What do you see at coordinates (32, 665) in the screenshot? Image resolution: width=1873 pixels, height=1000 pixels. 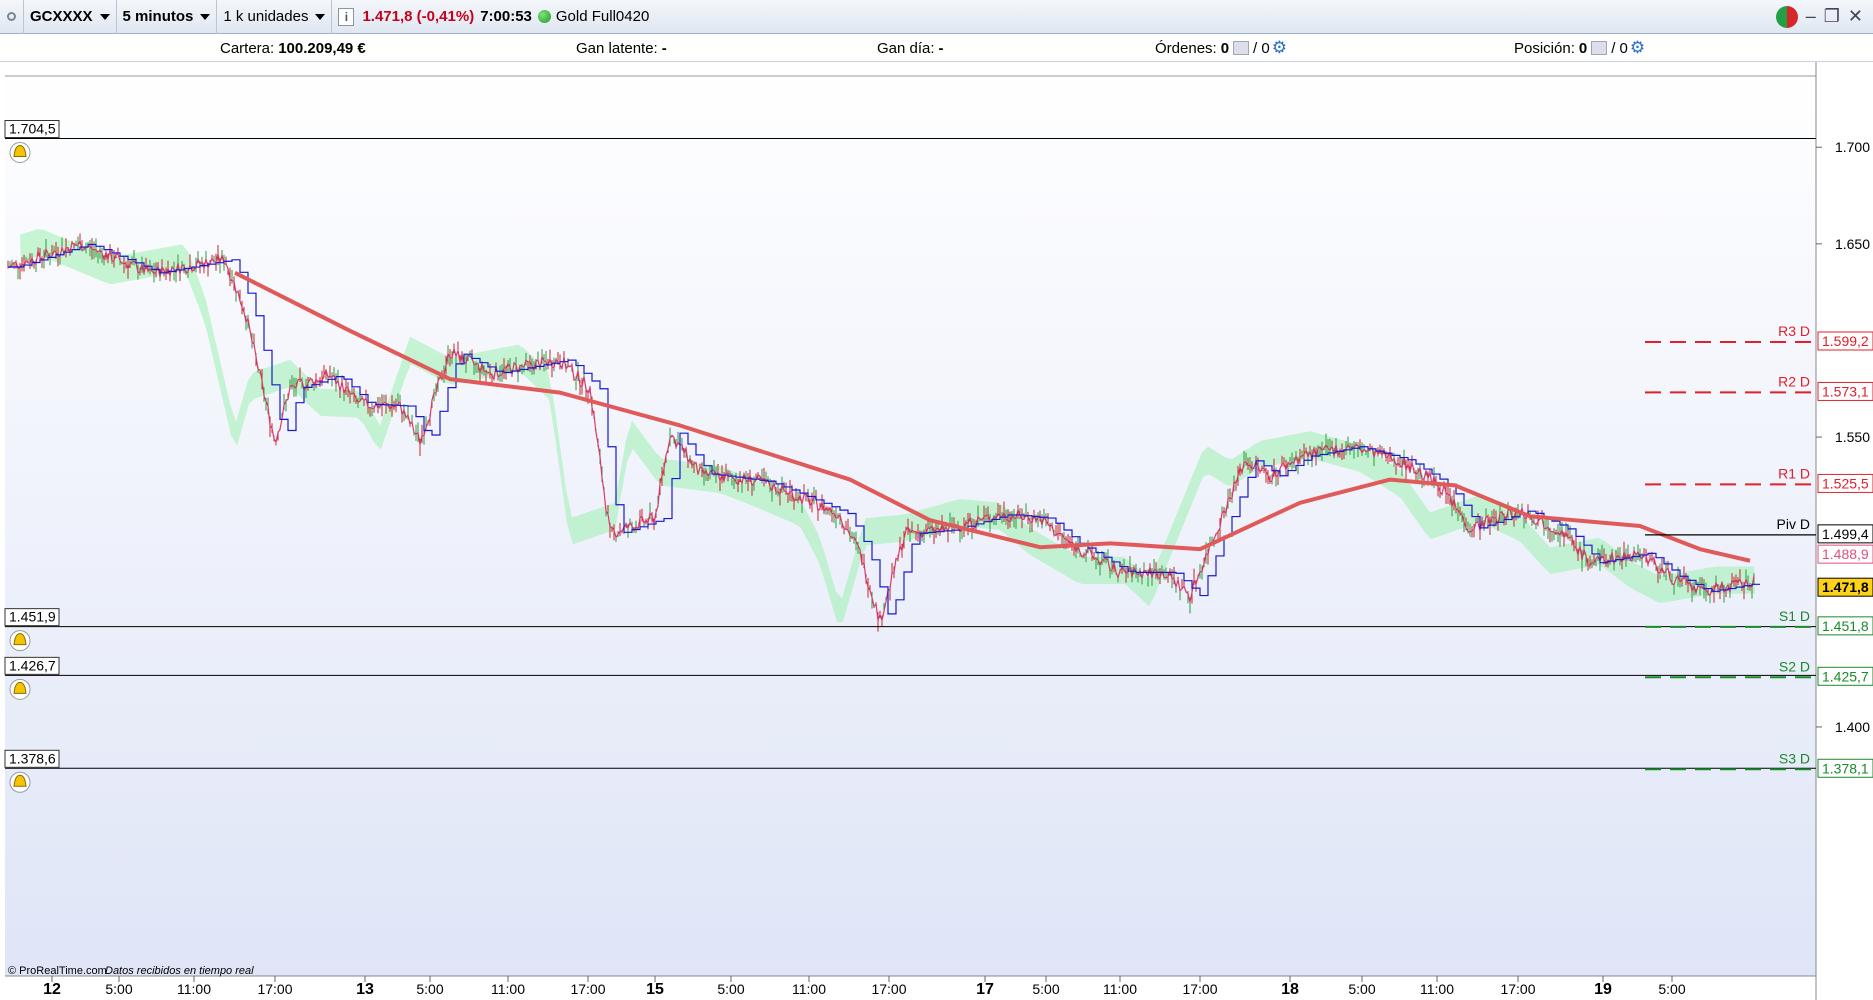 I see `alert-label: 1.426,7` at bounding box center [32, 665].